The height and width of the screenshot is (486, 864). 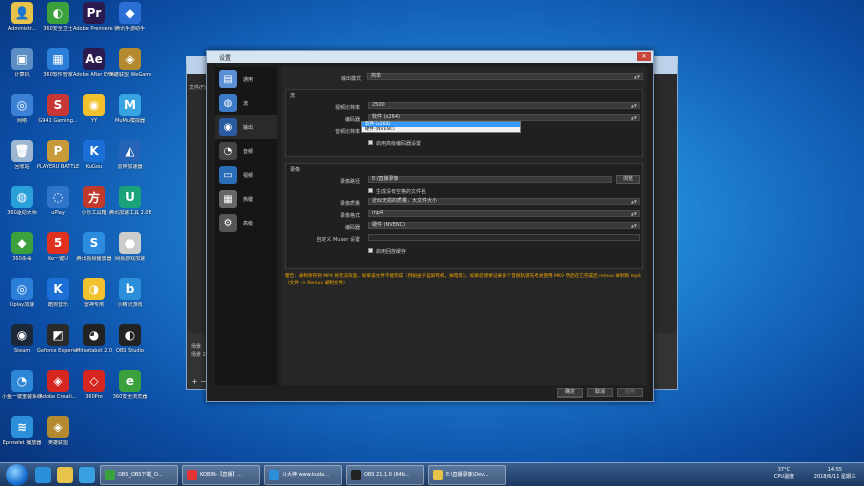 I want to click on desktop-icon: ◈ 英雄联盟 WeGame版, so click(x=130, y=69).